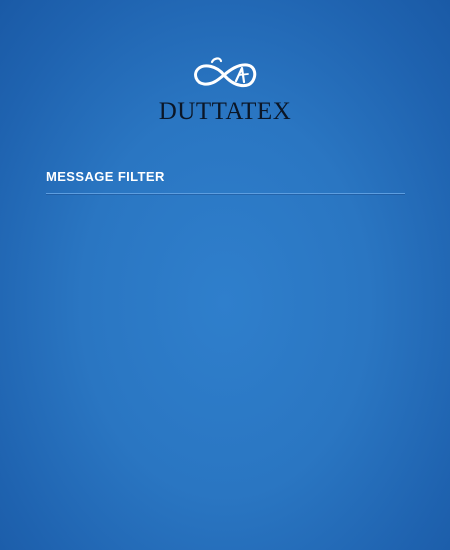 This screenshot has height=550, width=450. Describe the element at coordinates (225, 193) in the screenshot. I see `title-divider` at that location.